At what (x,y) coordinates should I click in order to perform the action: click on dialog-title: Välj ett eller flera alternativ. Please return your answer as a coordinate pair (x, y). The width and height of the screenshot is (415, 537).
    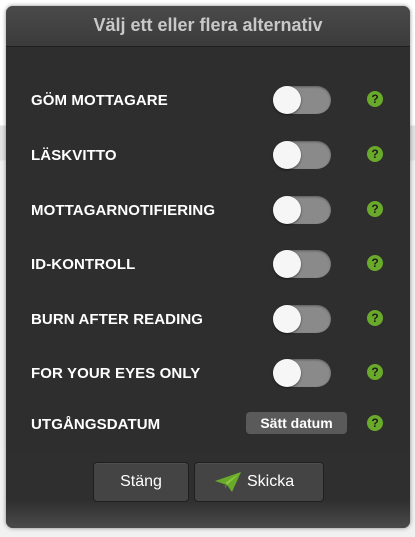
    Looking at the image, I should click on (208, 25).